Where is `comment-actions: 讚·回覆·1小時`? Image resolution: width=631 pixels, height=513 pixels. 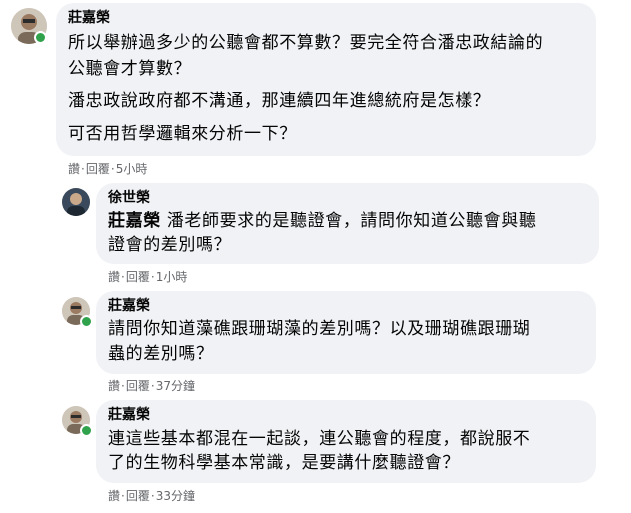
comment-actions: 讚·回覆·1小時 is located at coordinates (148, 277).